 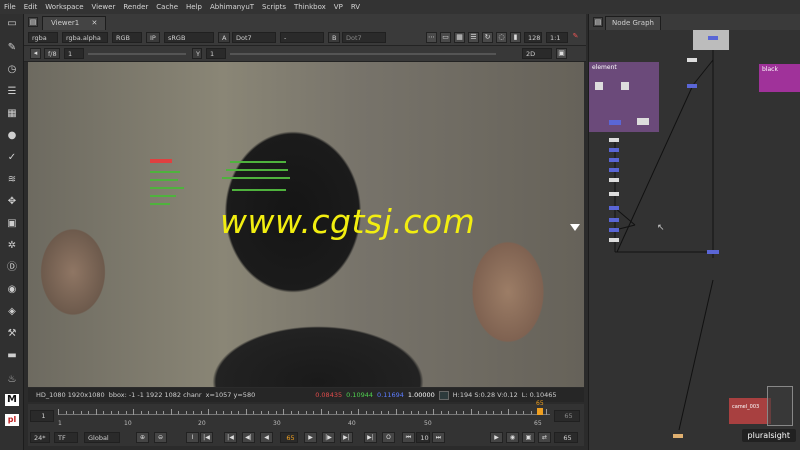 What do you see at coordinates (127, 37) in the screenshot?
I see `colorspace-dropdown: RGB` at bounding box center [127, 37].